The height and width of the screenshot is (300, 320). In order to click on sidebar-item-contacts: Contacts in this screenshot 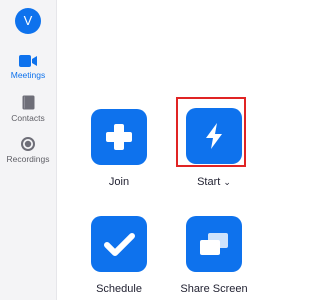, I will do `click(28, 109)`.